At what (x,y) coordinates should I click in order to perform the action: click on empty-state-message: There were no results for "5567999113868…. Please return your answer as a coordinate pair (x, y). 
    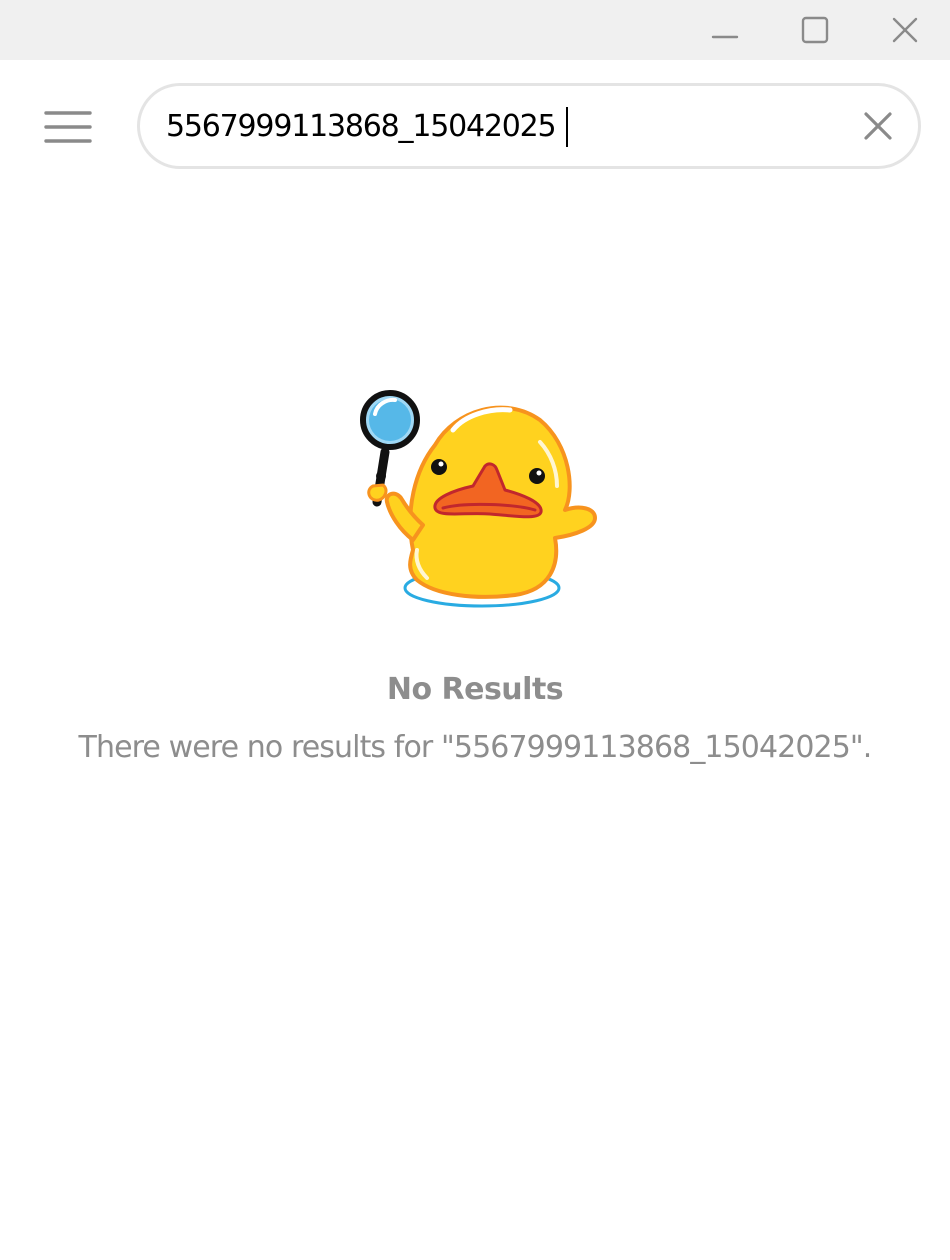
    Looking at the image, I should click on (475, 747).